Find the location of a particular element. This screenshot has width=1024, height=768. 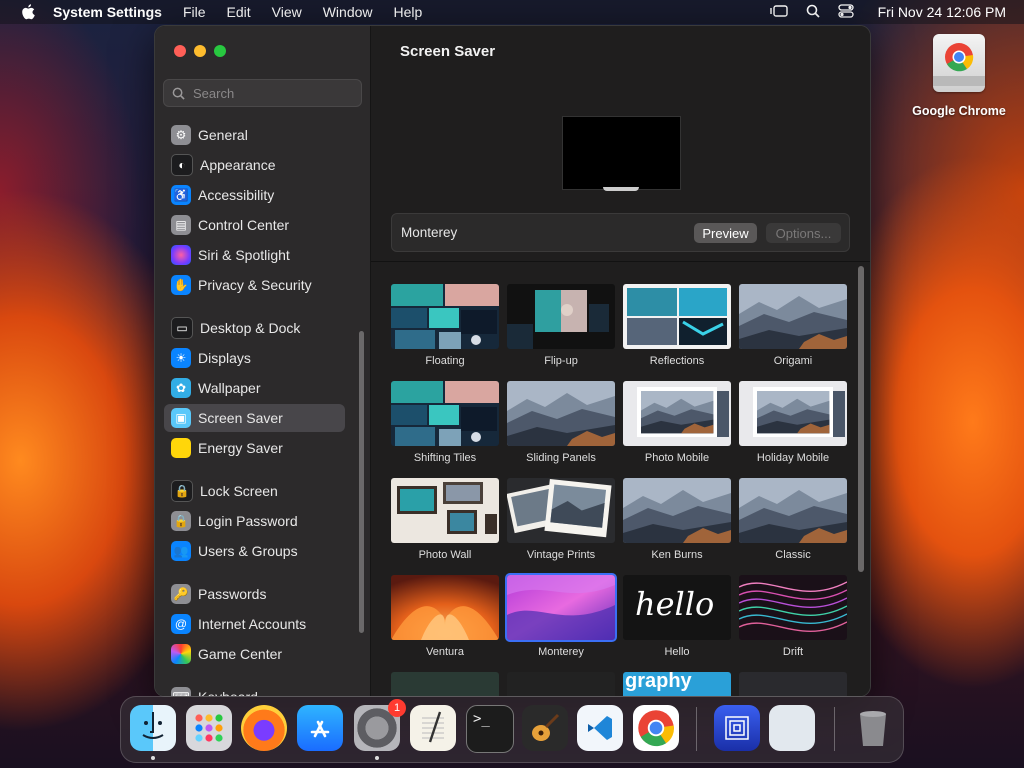

saver-sliding-panels: Sliding Panels is located at coordinates (561, 422).